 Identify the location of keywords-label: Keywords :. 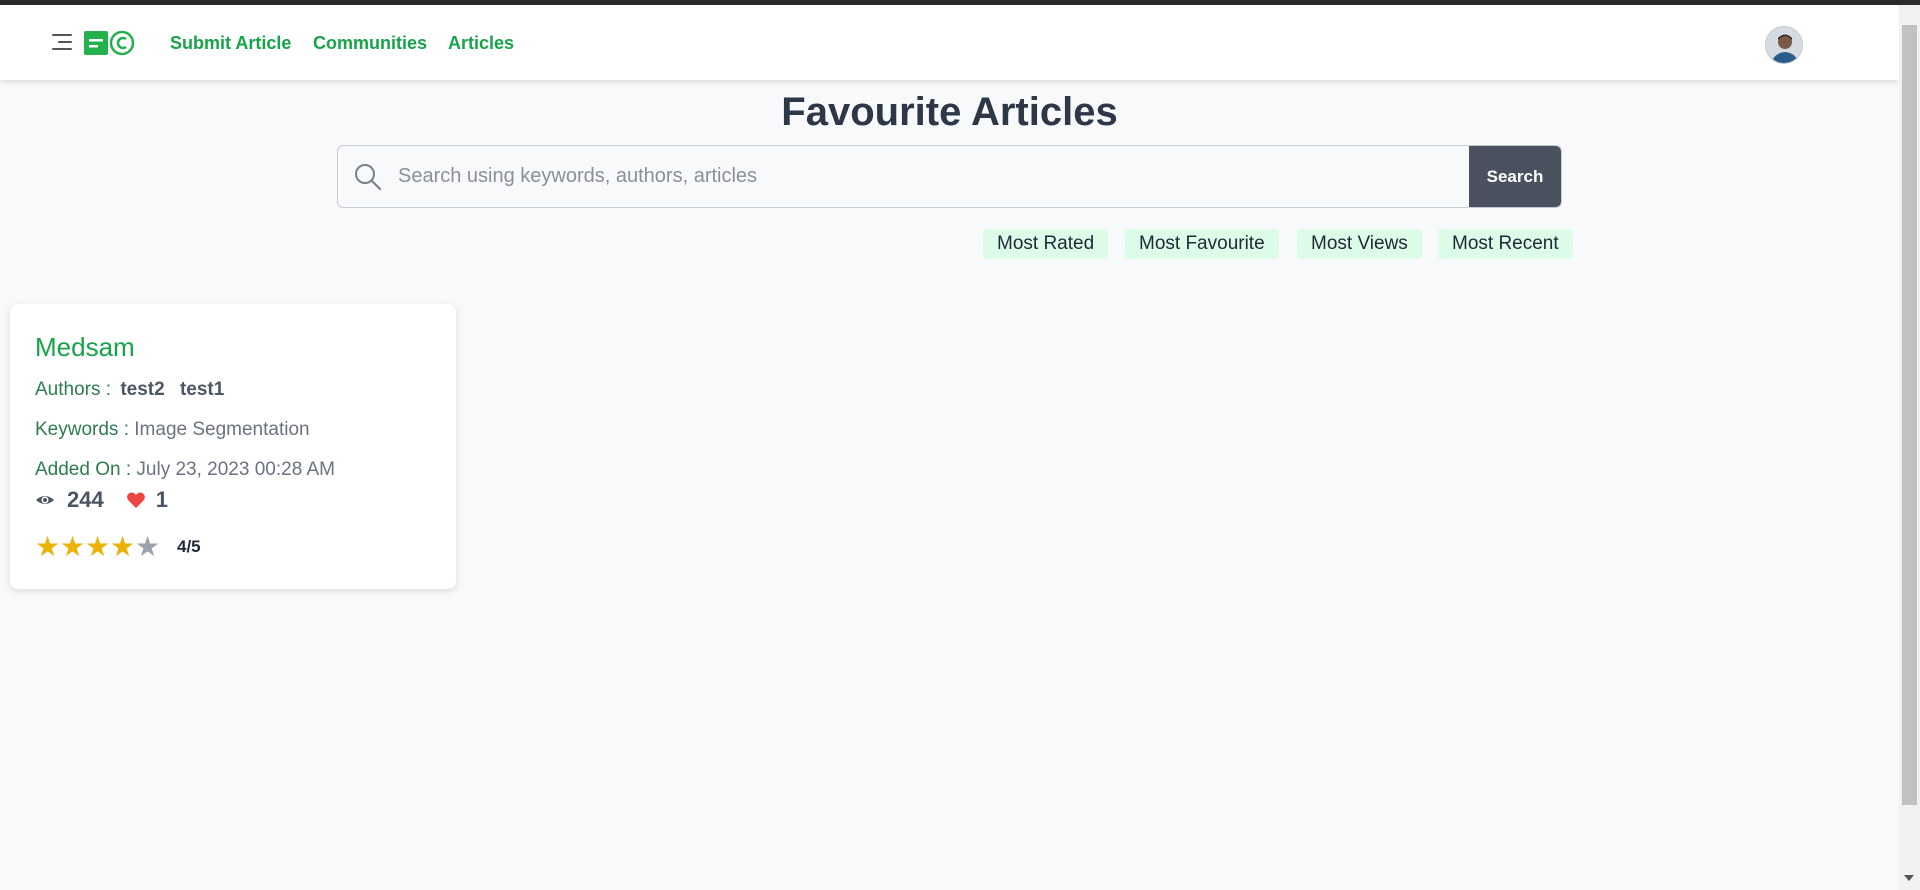
(82, 429).